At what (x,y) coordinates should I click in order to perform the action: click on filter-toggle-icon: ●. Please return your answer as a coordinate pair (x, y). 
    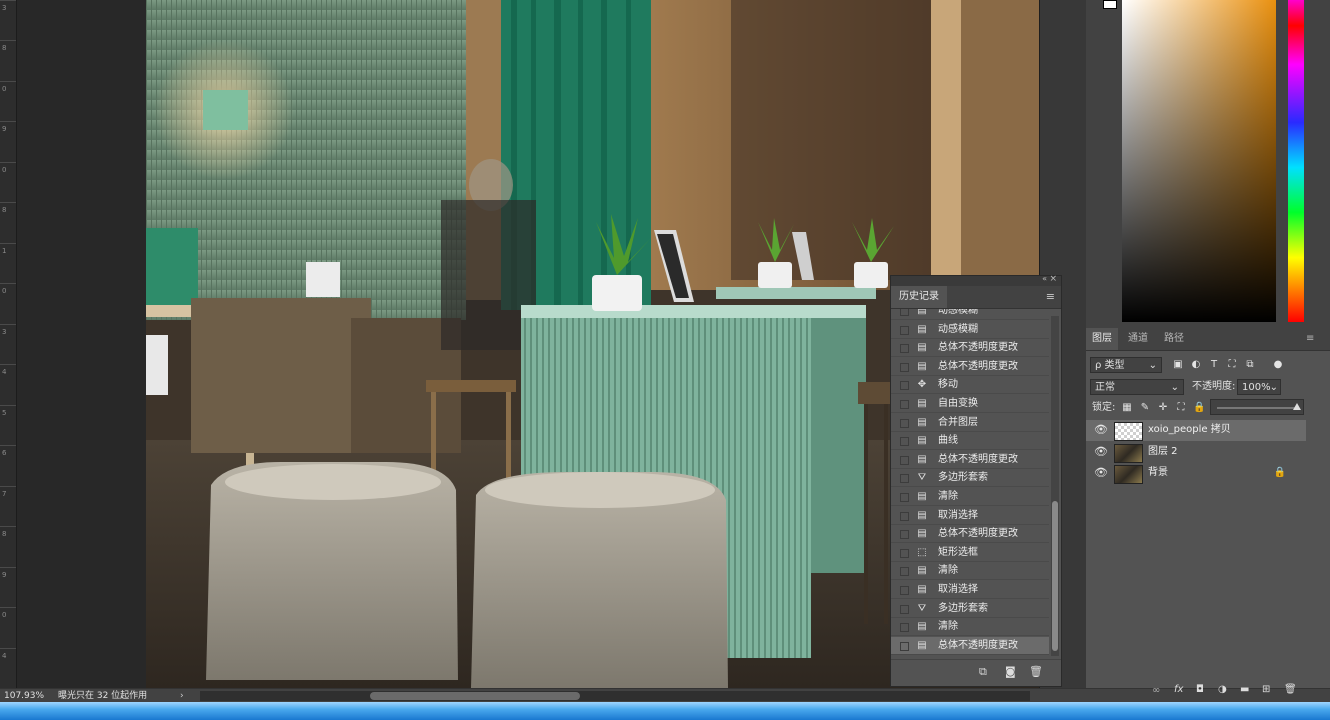
    Looking at the image, I should click on (1278, 365).